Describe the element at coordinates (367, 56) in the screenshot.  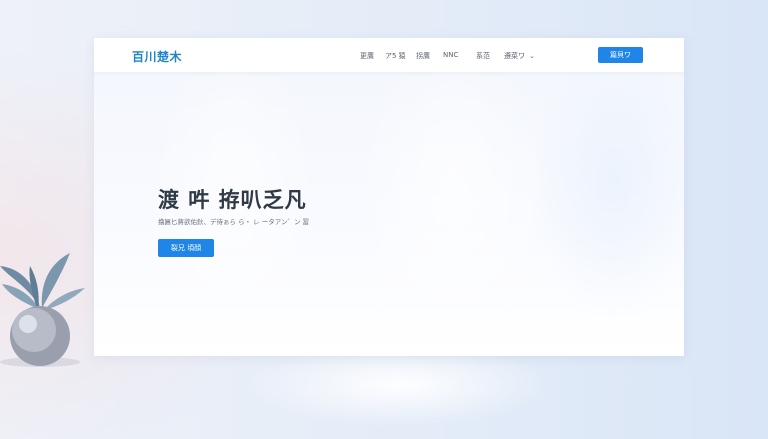
I see `nav-item-1: 更廣` at that location.